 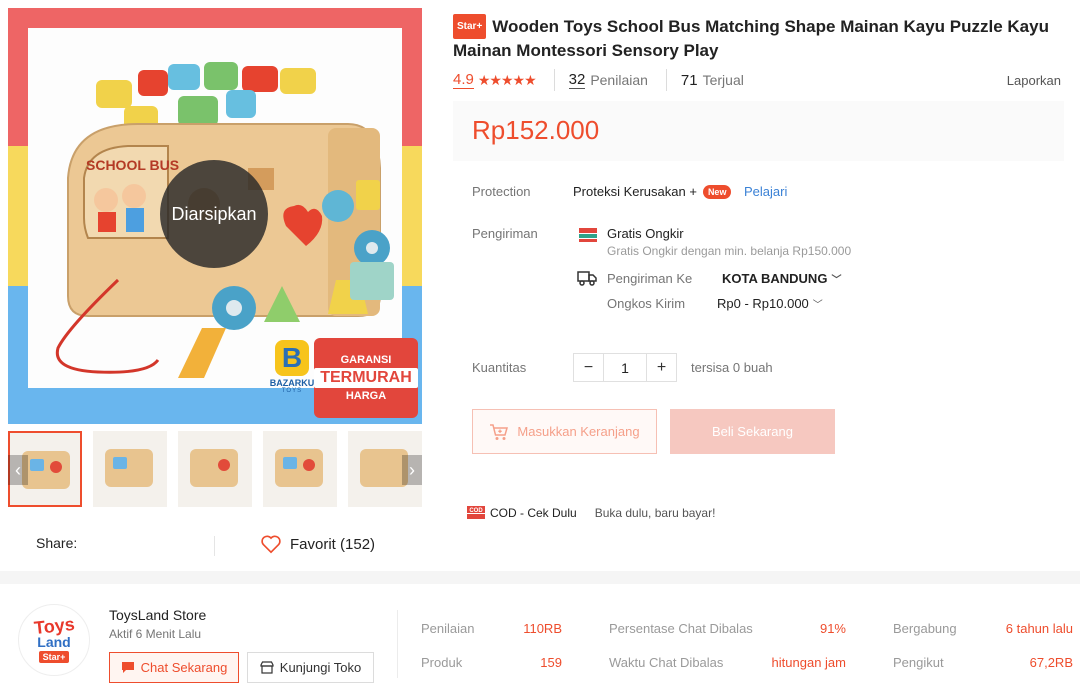 What do you see at coordinates (554, 80) in the screenshot?
I see `rating-divider` at bounding box center [554, 80].